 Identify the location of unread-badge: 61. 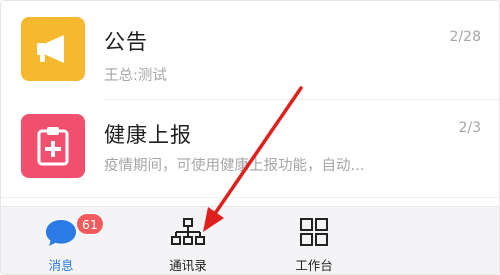
(90, 224).